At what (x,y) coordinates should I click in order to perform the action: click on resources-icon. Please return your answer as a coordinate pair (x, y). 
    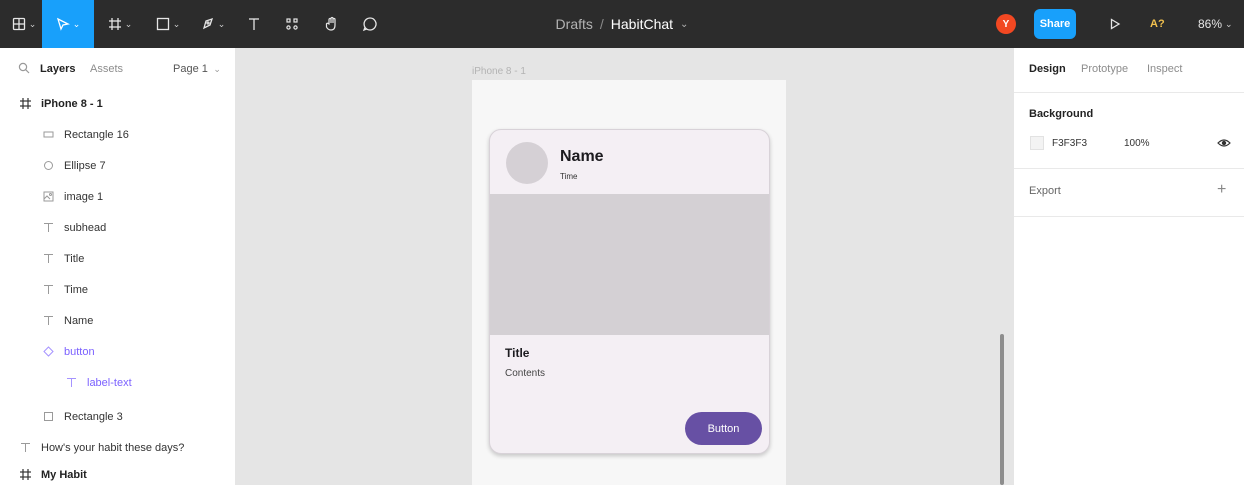
    Looking at the image, I should click on (292, 24).